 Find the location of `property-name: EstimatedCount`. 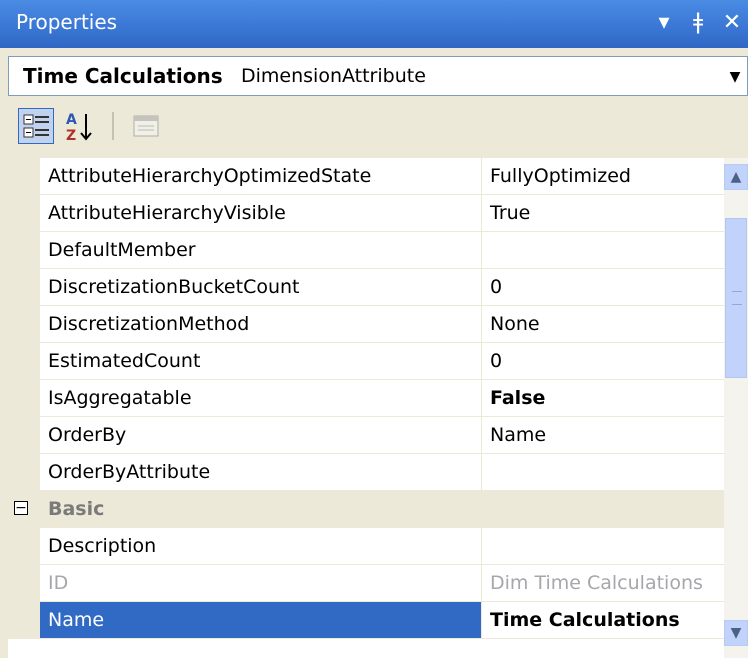

property-name: EstimatedCount is located at coordinates (261, 361).